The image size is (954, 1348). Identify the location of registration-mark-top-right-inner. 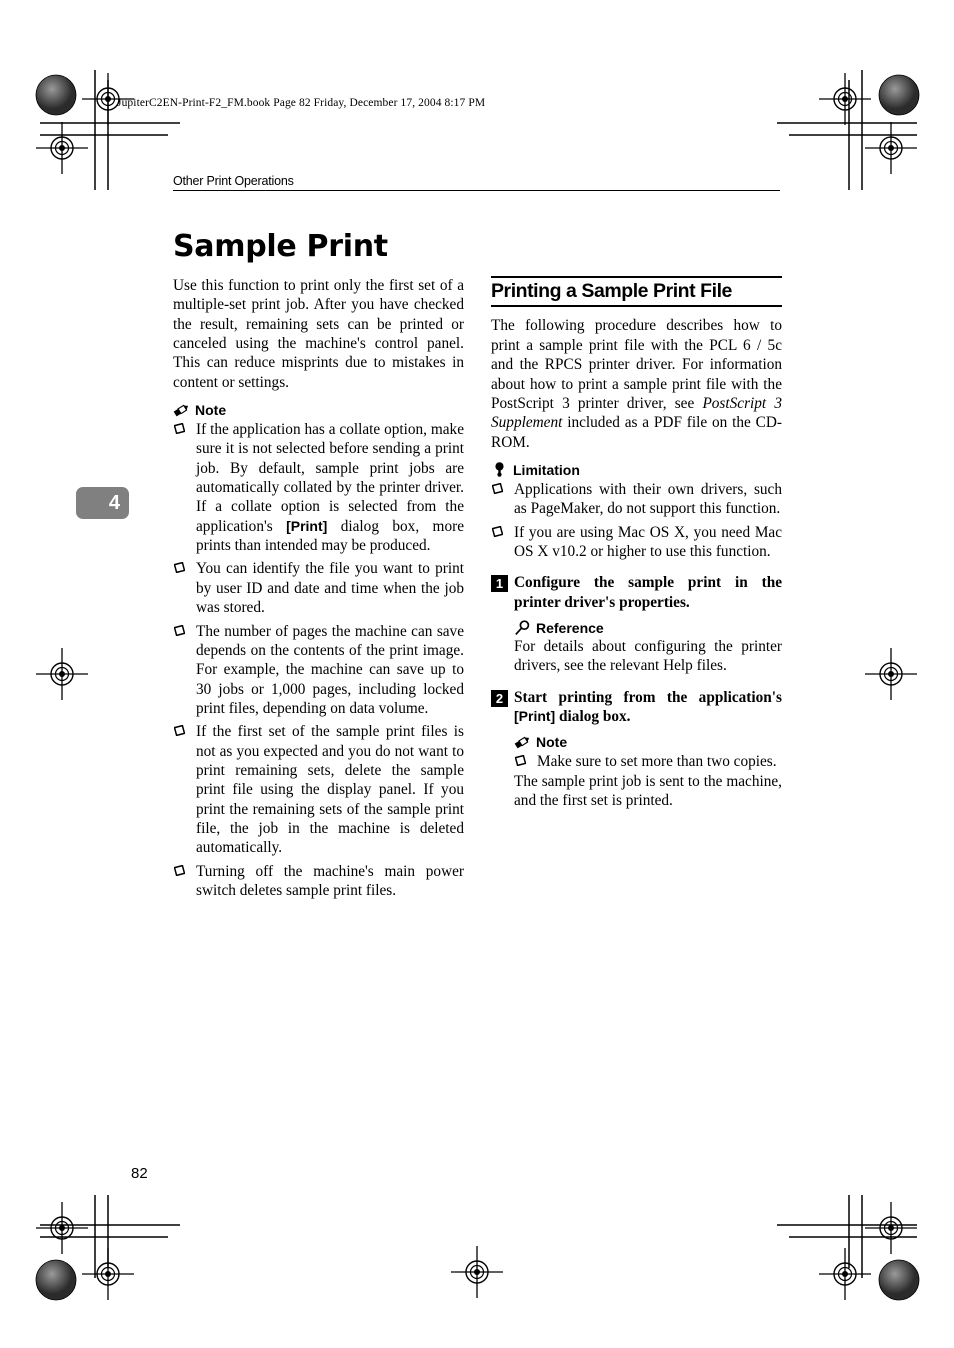
(845, 99).